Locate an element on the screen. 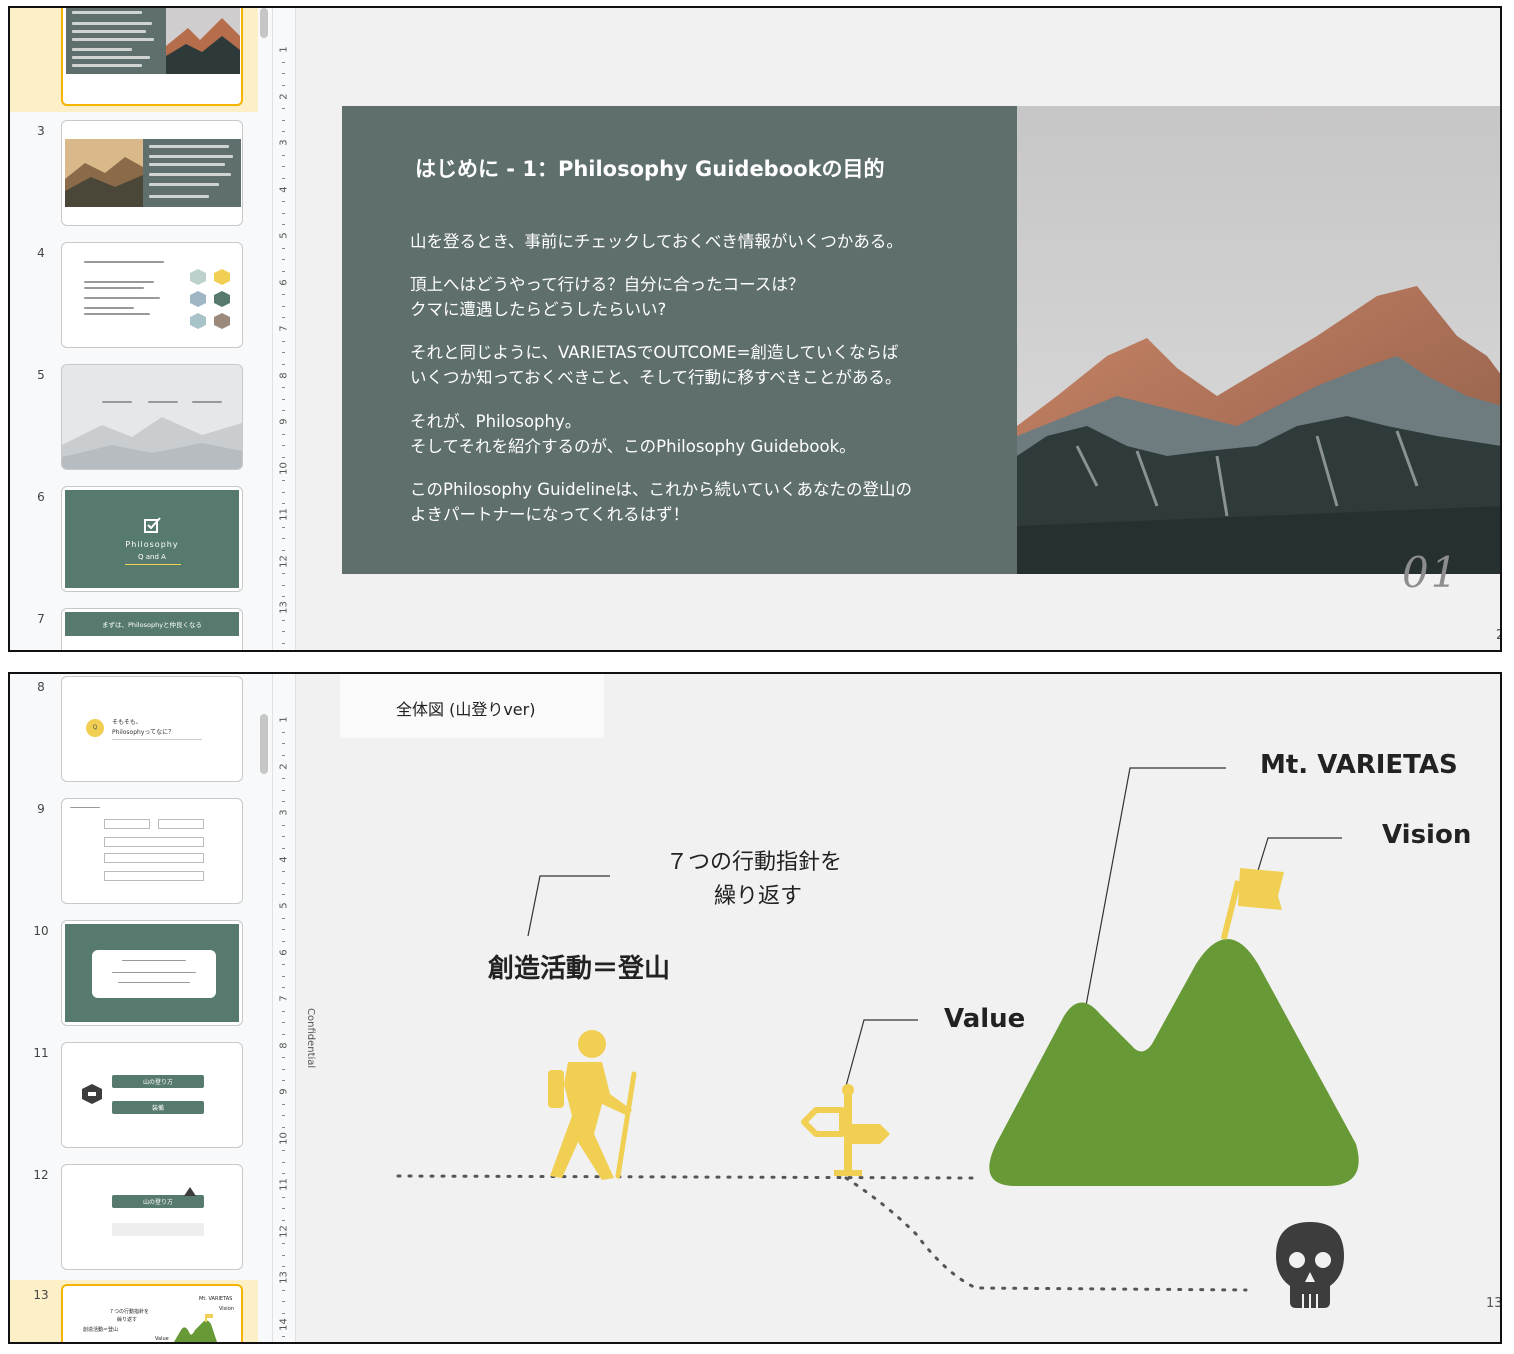  slide-thumbnail-7: まずは、Philosophyと仲良くなる is located at coordinates (152, 629).